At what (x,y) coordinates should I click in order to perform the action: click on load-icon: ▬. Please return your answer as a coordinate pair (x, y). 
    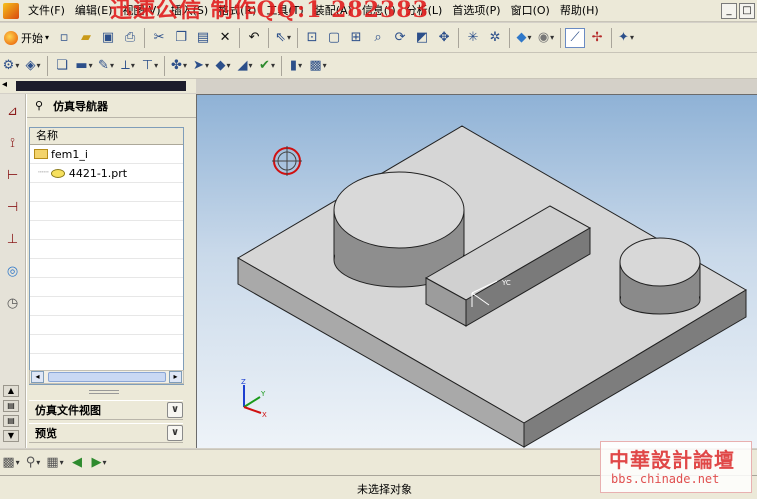
    Looking at the image, I should click on (84, 66).